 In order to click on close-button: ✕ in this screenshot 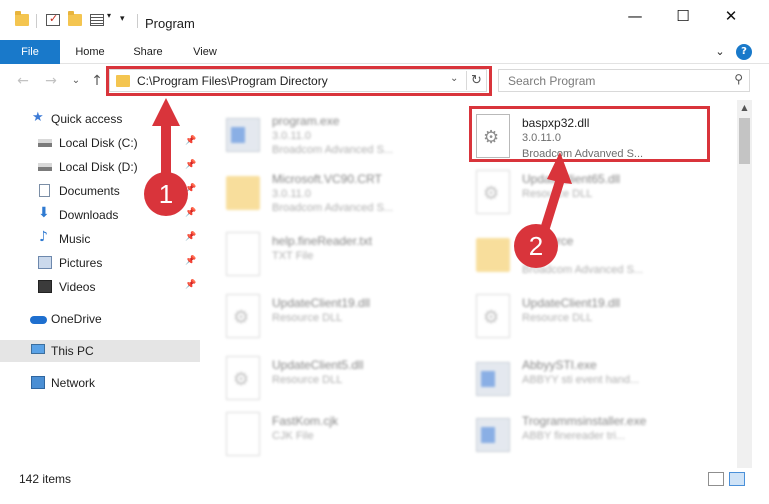, I will do `click(731, 17)`.